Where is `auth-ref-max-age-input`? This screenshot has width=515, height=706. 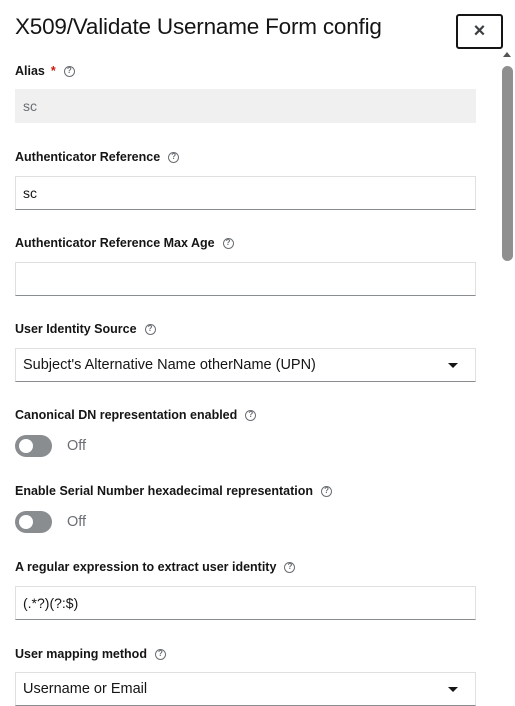 auth-ref-max-age-input is located at coordinates (245, 279).